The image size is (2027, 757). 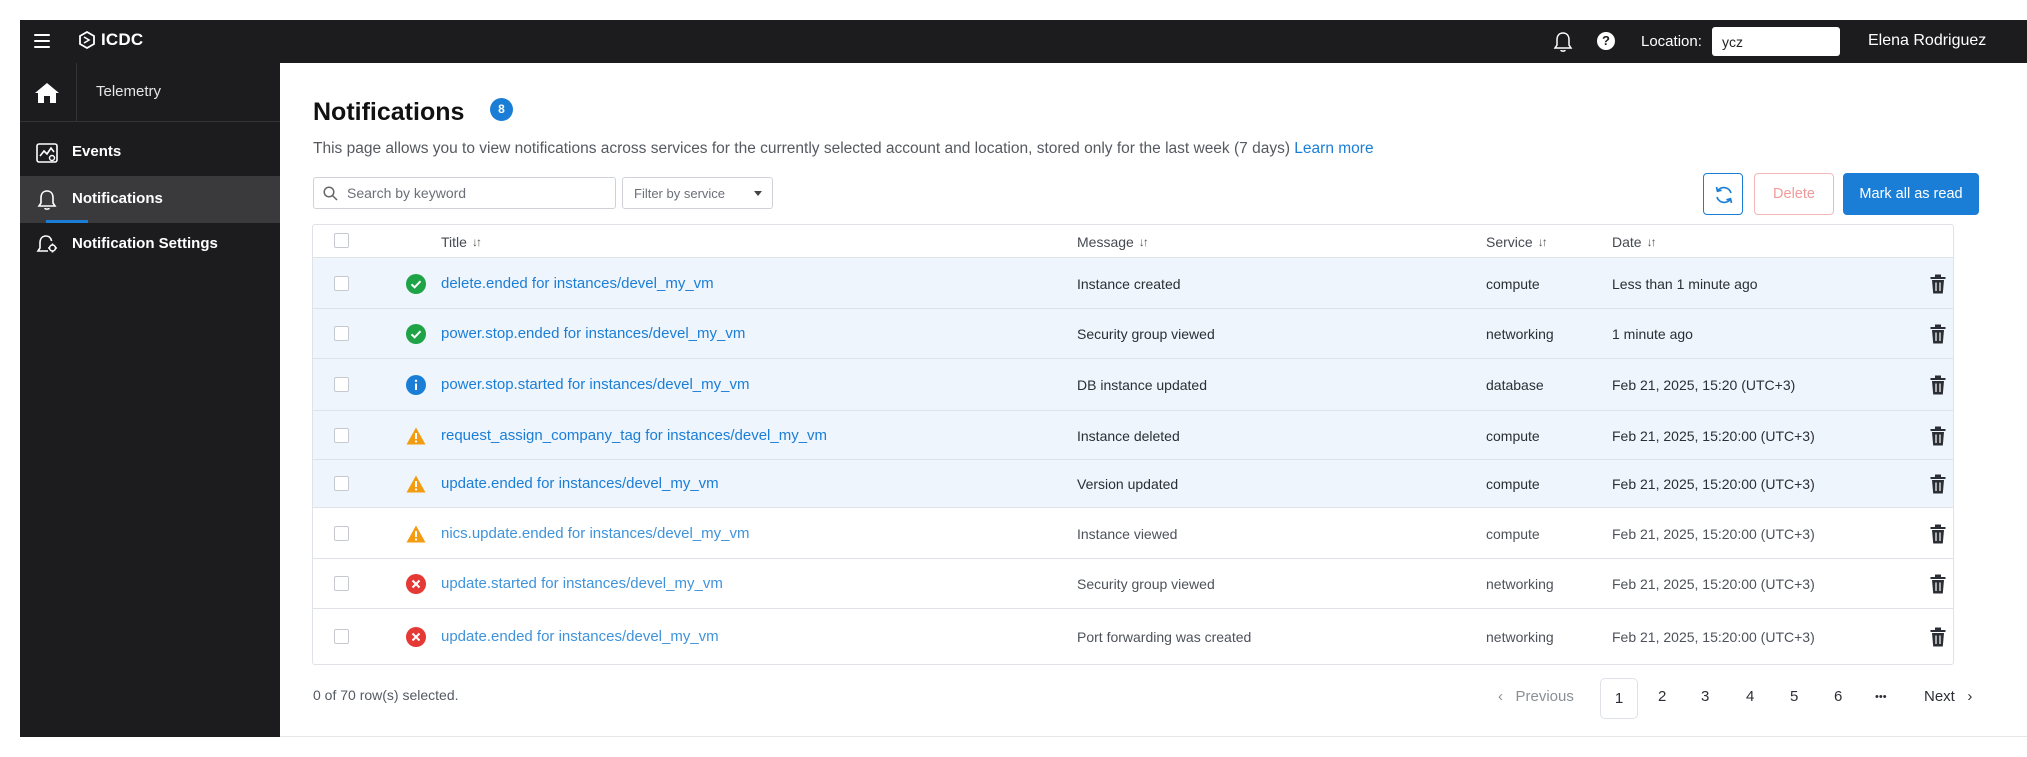 What do you see at coordinates (330, 193) in the screenshot?
I see `search-icon` at bounding box center [330, 193].